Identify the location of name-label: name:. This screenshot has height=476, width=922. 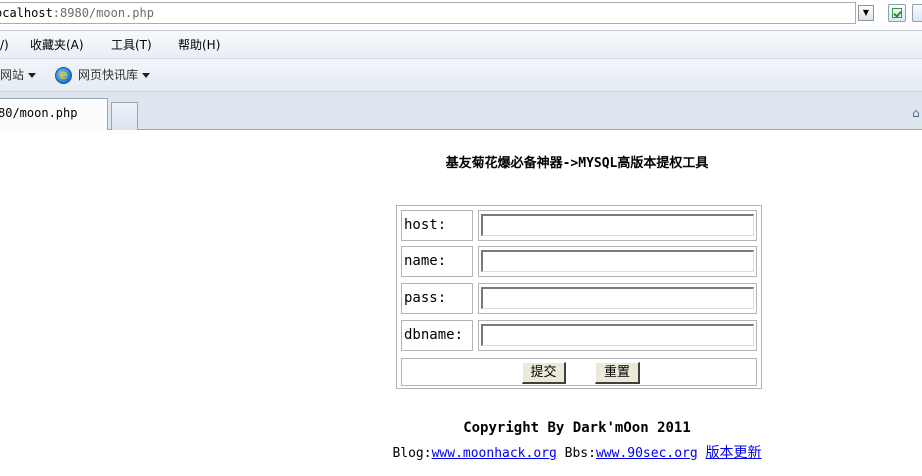
(437, 261).